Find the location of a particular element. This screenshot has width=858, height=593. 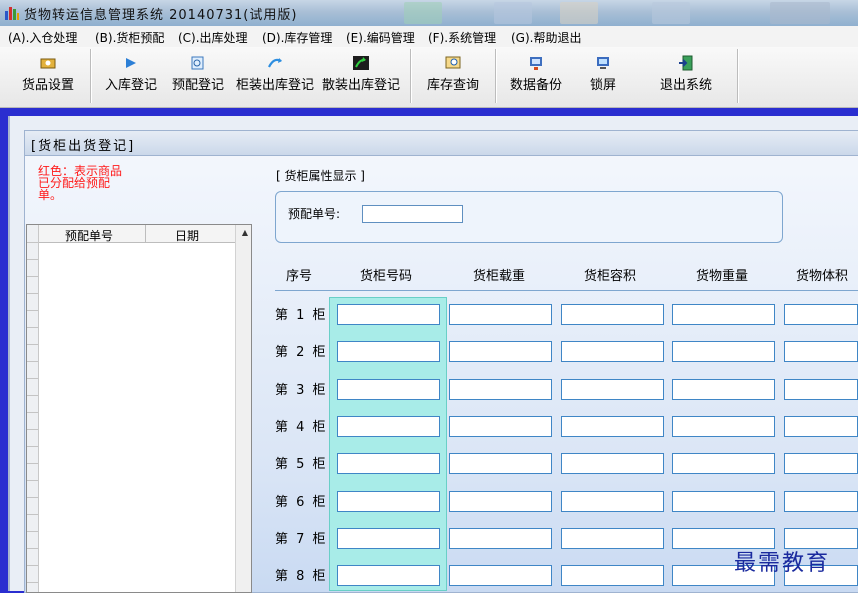

list-scrollbar: ▲ is located at coordinates (243, 408).